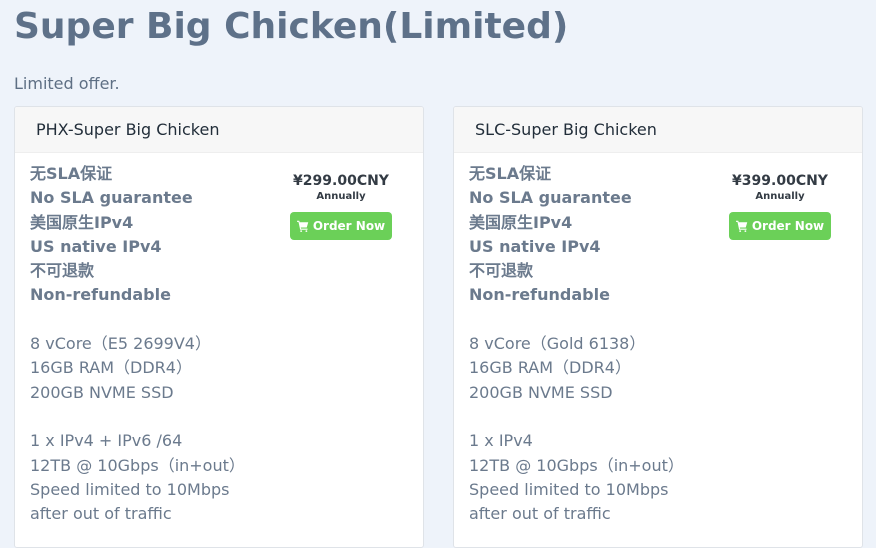  What do you see at coordinates (780, 181) in the screenshot?
I see `price: ¥399.00CNY` at bounding box center [780, 181].